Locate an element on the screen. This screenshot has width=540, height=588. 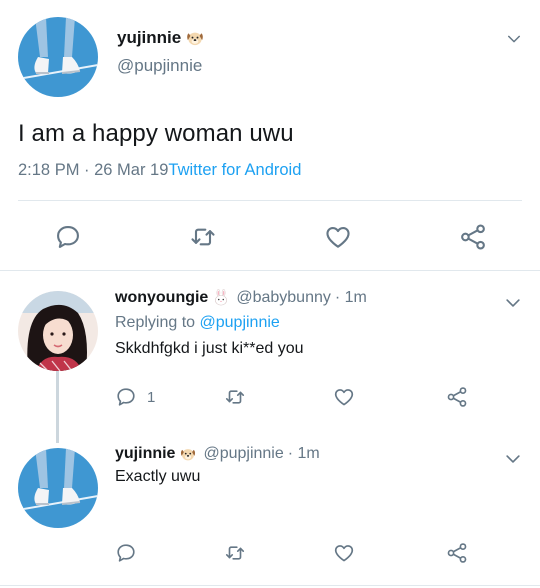
main-tweet-text: I am a happy woman uwu is located at coordinates (156, 133).